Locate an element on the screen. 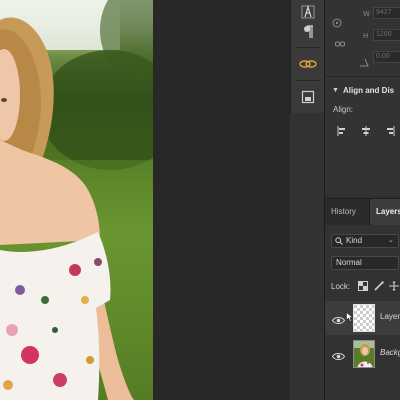 The width and height of the screenshot is (400, 400). align-section-title: Align and Dis is located at coordinates (369, 90).